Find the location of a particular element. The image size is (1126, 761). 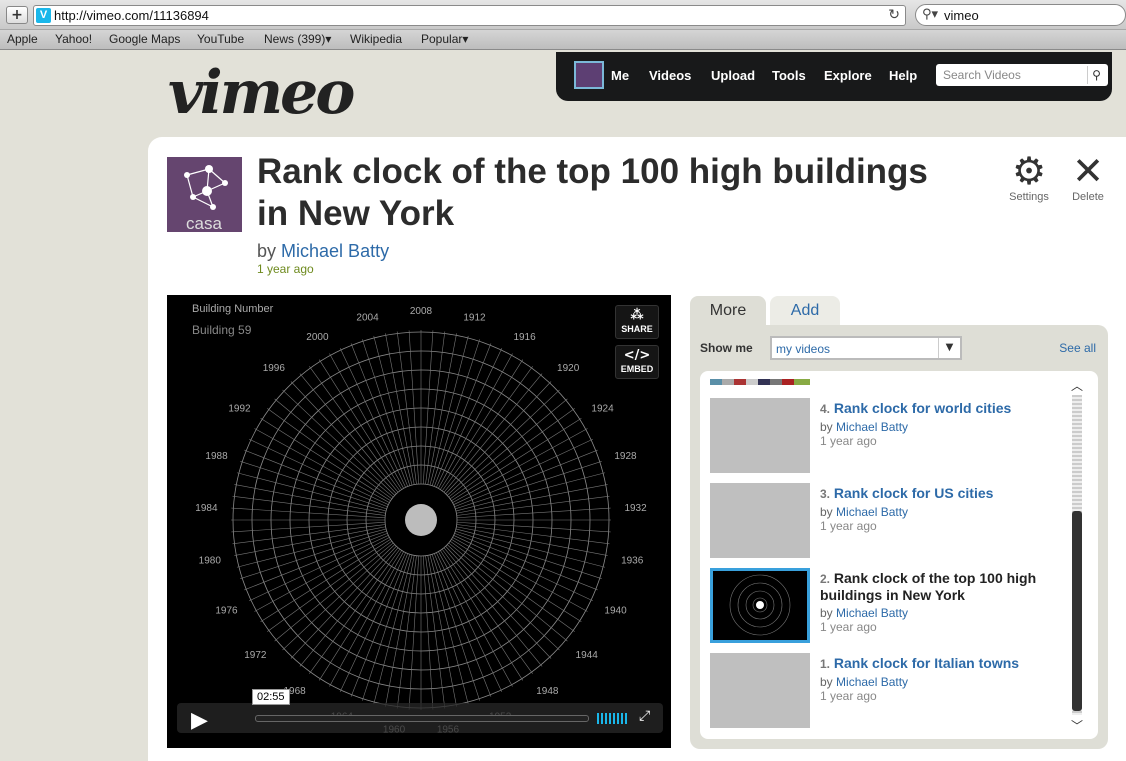

clock-year-label: 1996 is located at coordinates (274, 368).